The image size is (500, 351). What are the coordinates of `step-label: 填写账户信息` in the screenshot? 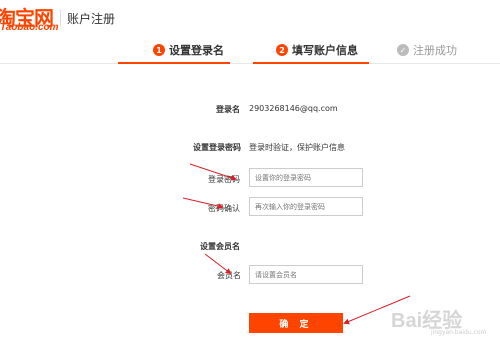 It's located at (325, 50).